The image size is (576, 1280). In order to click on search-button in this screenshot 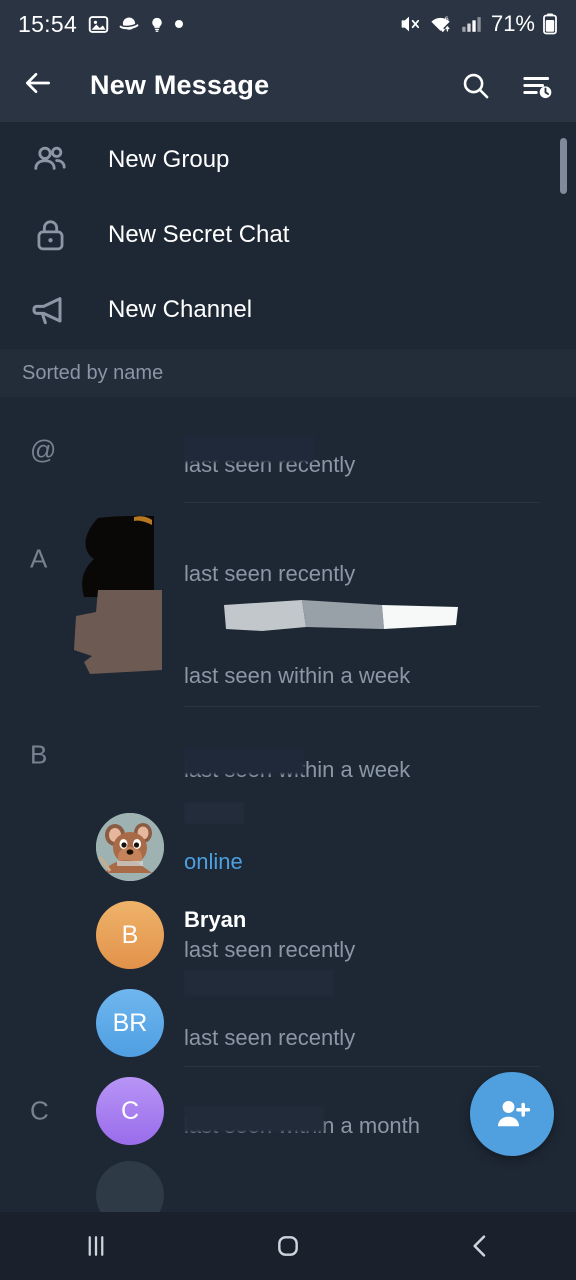, I will do `click(475, 85)`.